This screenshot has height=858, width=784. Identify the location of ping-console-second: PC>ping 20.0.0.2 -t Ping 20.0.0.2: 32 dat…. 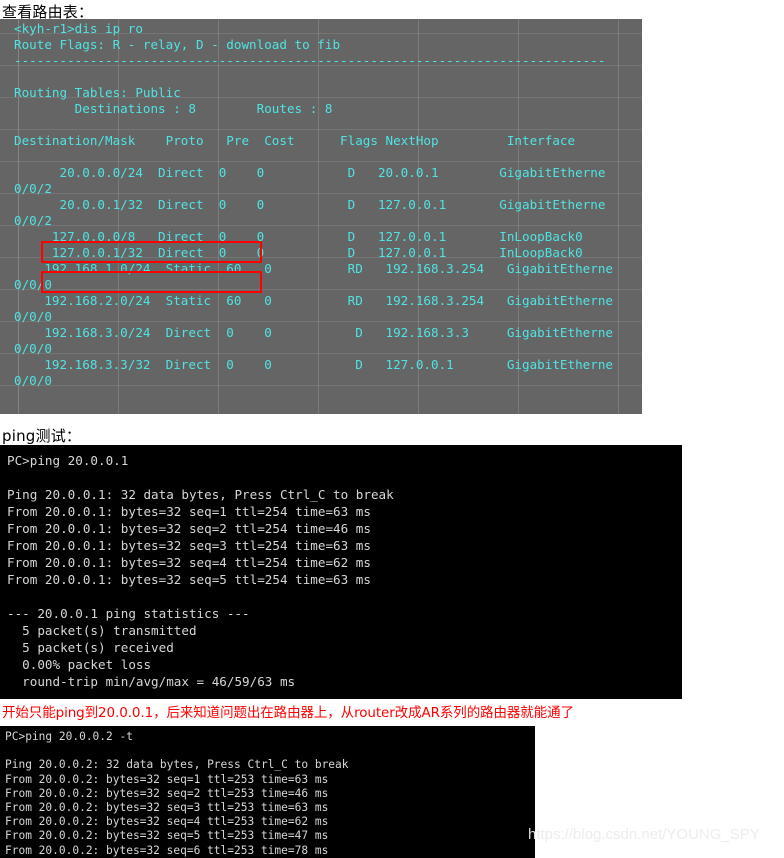
(267, 792).